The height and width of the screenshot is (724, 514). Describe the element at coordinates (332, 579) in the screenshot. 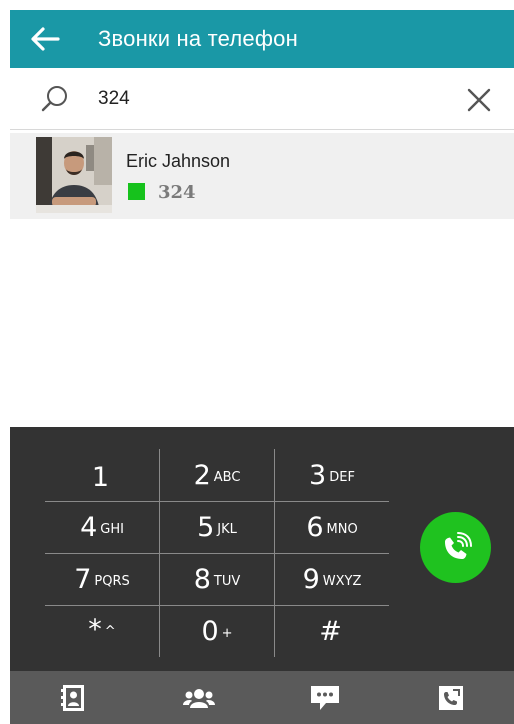

I see `key-9: 9 WXYZ` at that location.